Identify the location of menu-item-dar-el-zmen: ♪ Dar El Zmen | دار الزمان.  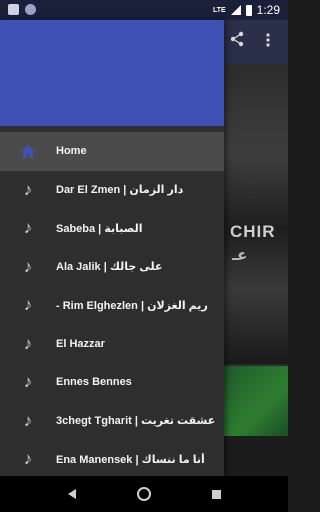
(112, 190).